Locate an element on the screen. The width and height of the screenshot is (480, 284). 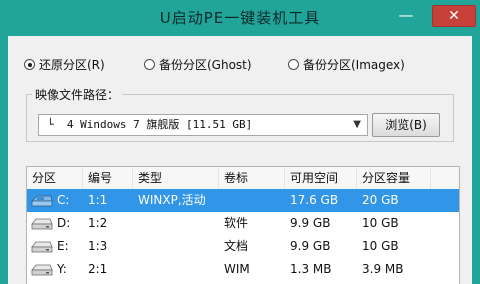
column-header-partition: 分区 is located at coordinates (55, 178).